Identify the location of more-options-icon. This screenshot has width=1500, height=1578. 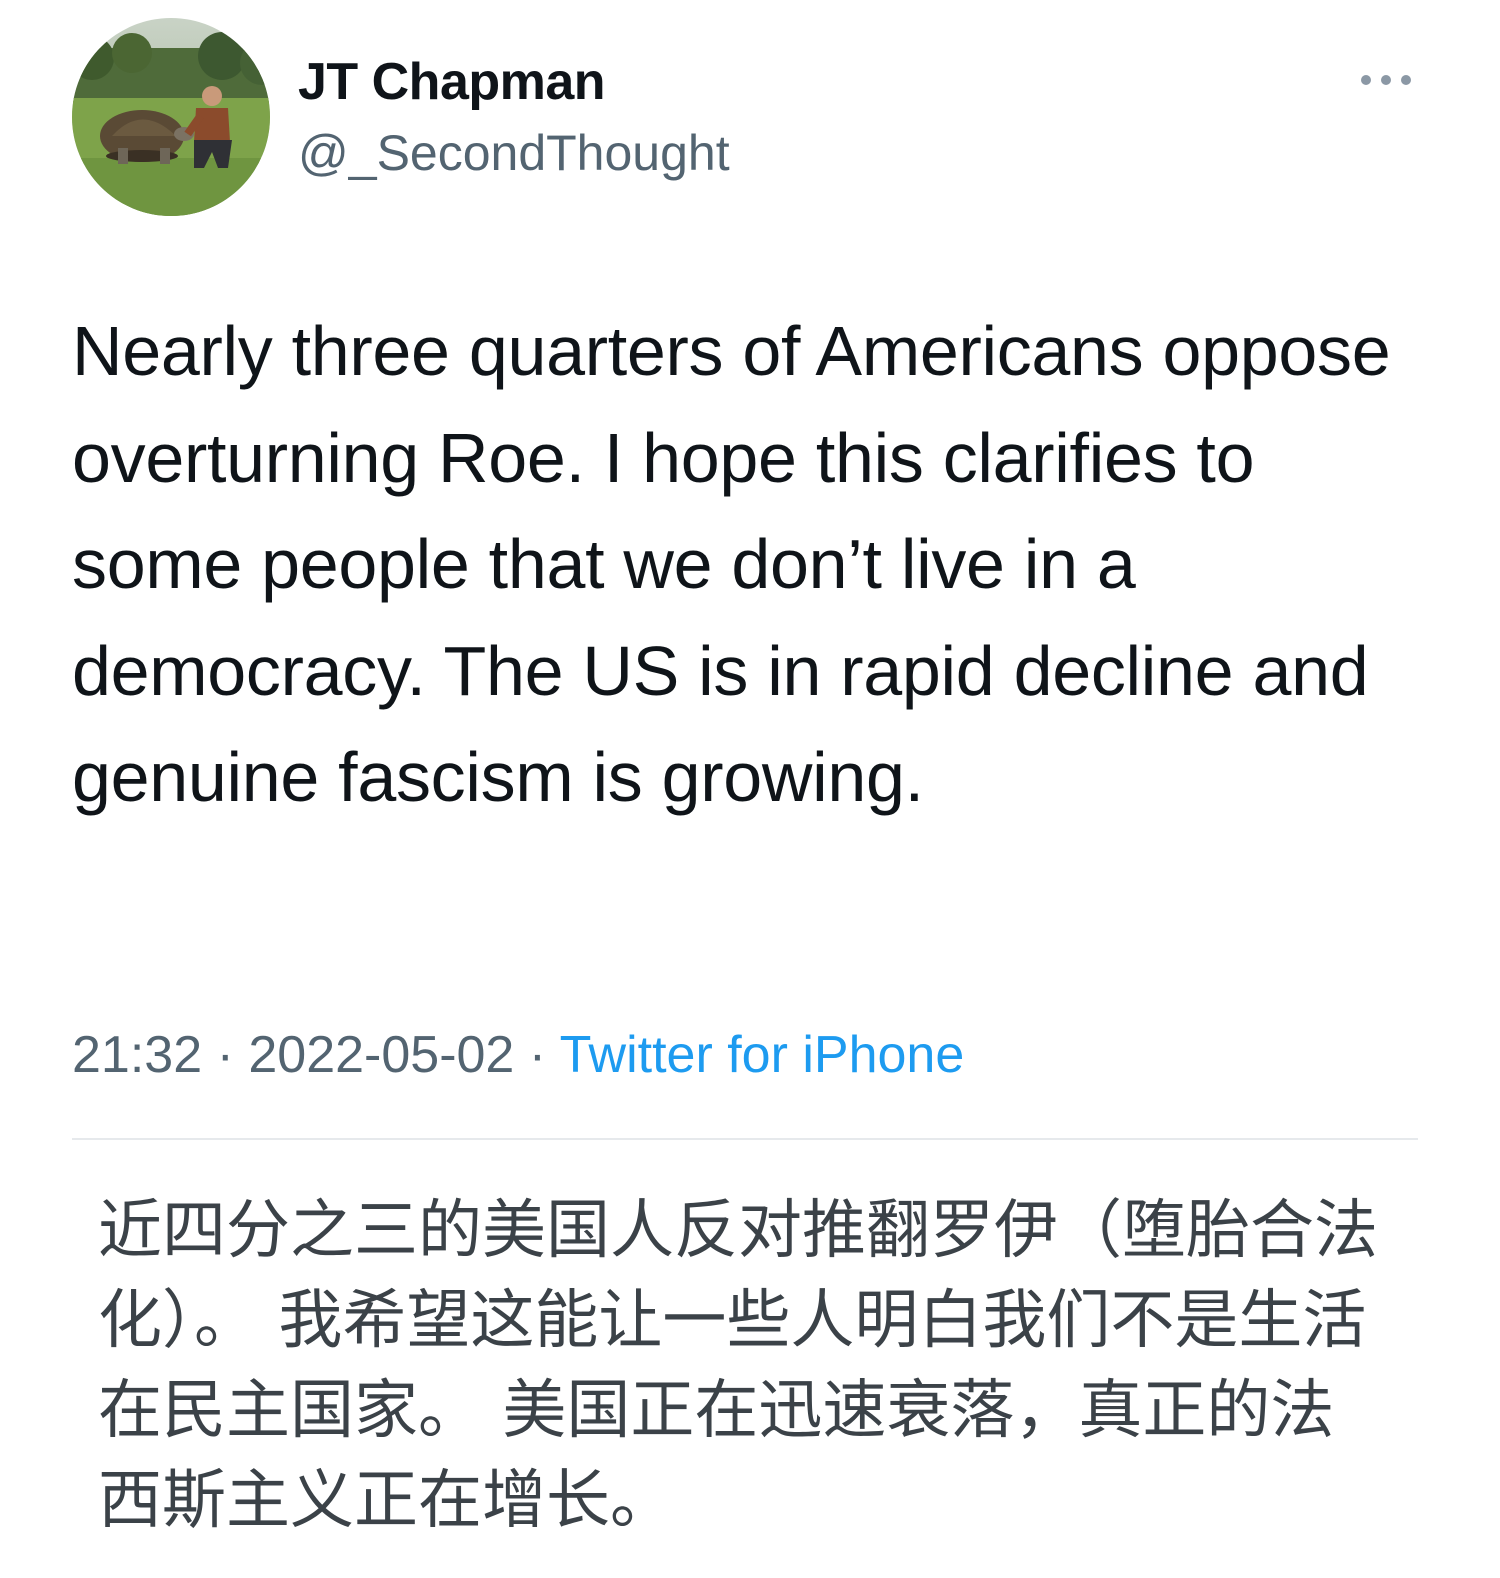
(1386, 80).